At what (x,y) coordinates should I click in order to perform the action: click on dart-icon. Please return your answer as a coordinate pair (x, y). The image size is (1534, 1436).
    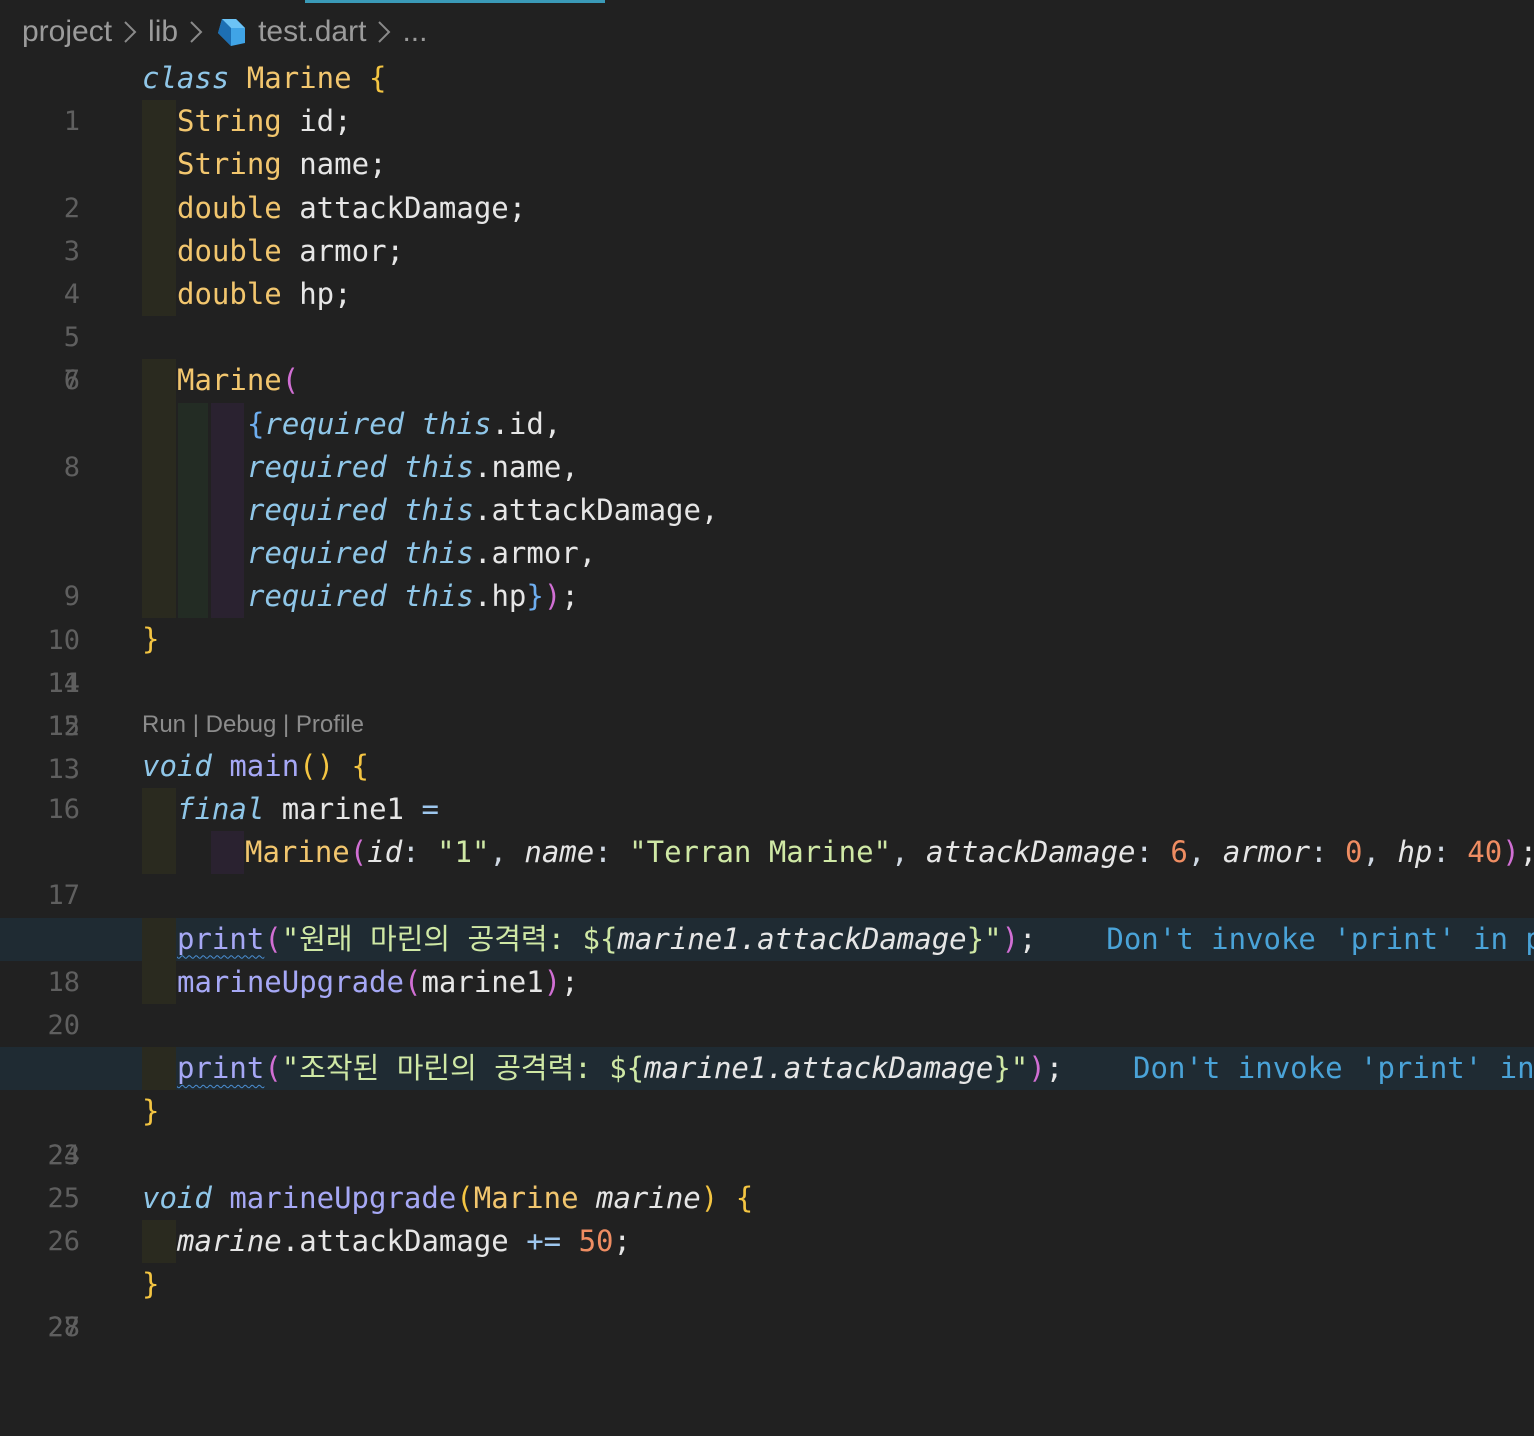
    Looking at the image, I should click on (231, 32).